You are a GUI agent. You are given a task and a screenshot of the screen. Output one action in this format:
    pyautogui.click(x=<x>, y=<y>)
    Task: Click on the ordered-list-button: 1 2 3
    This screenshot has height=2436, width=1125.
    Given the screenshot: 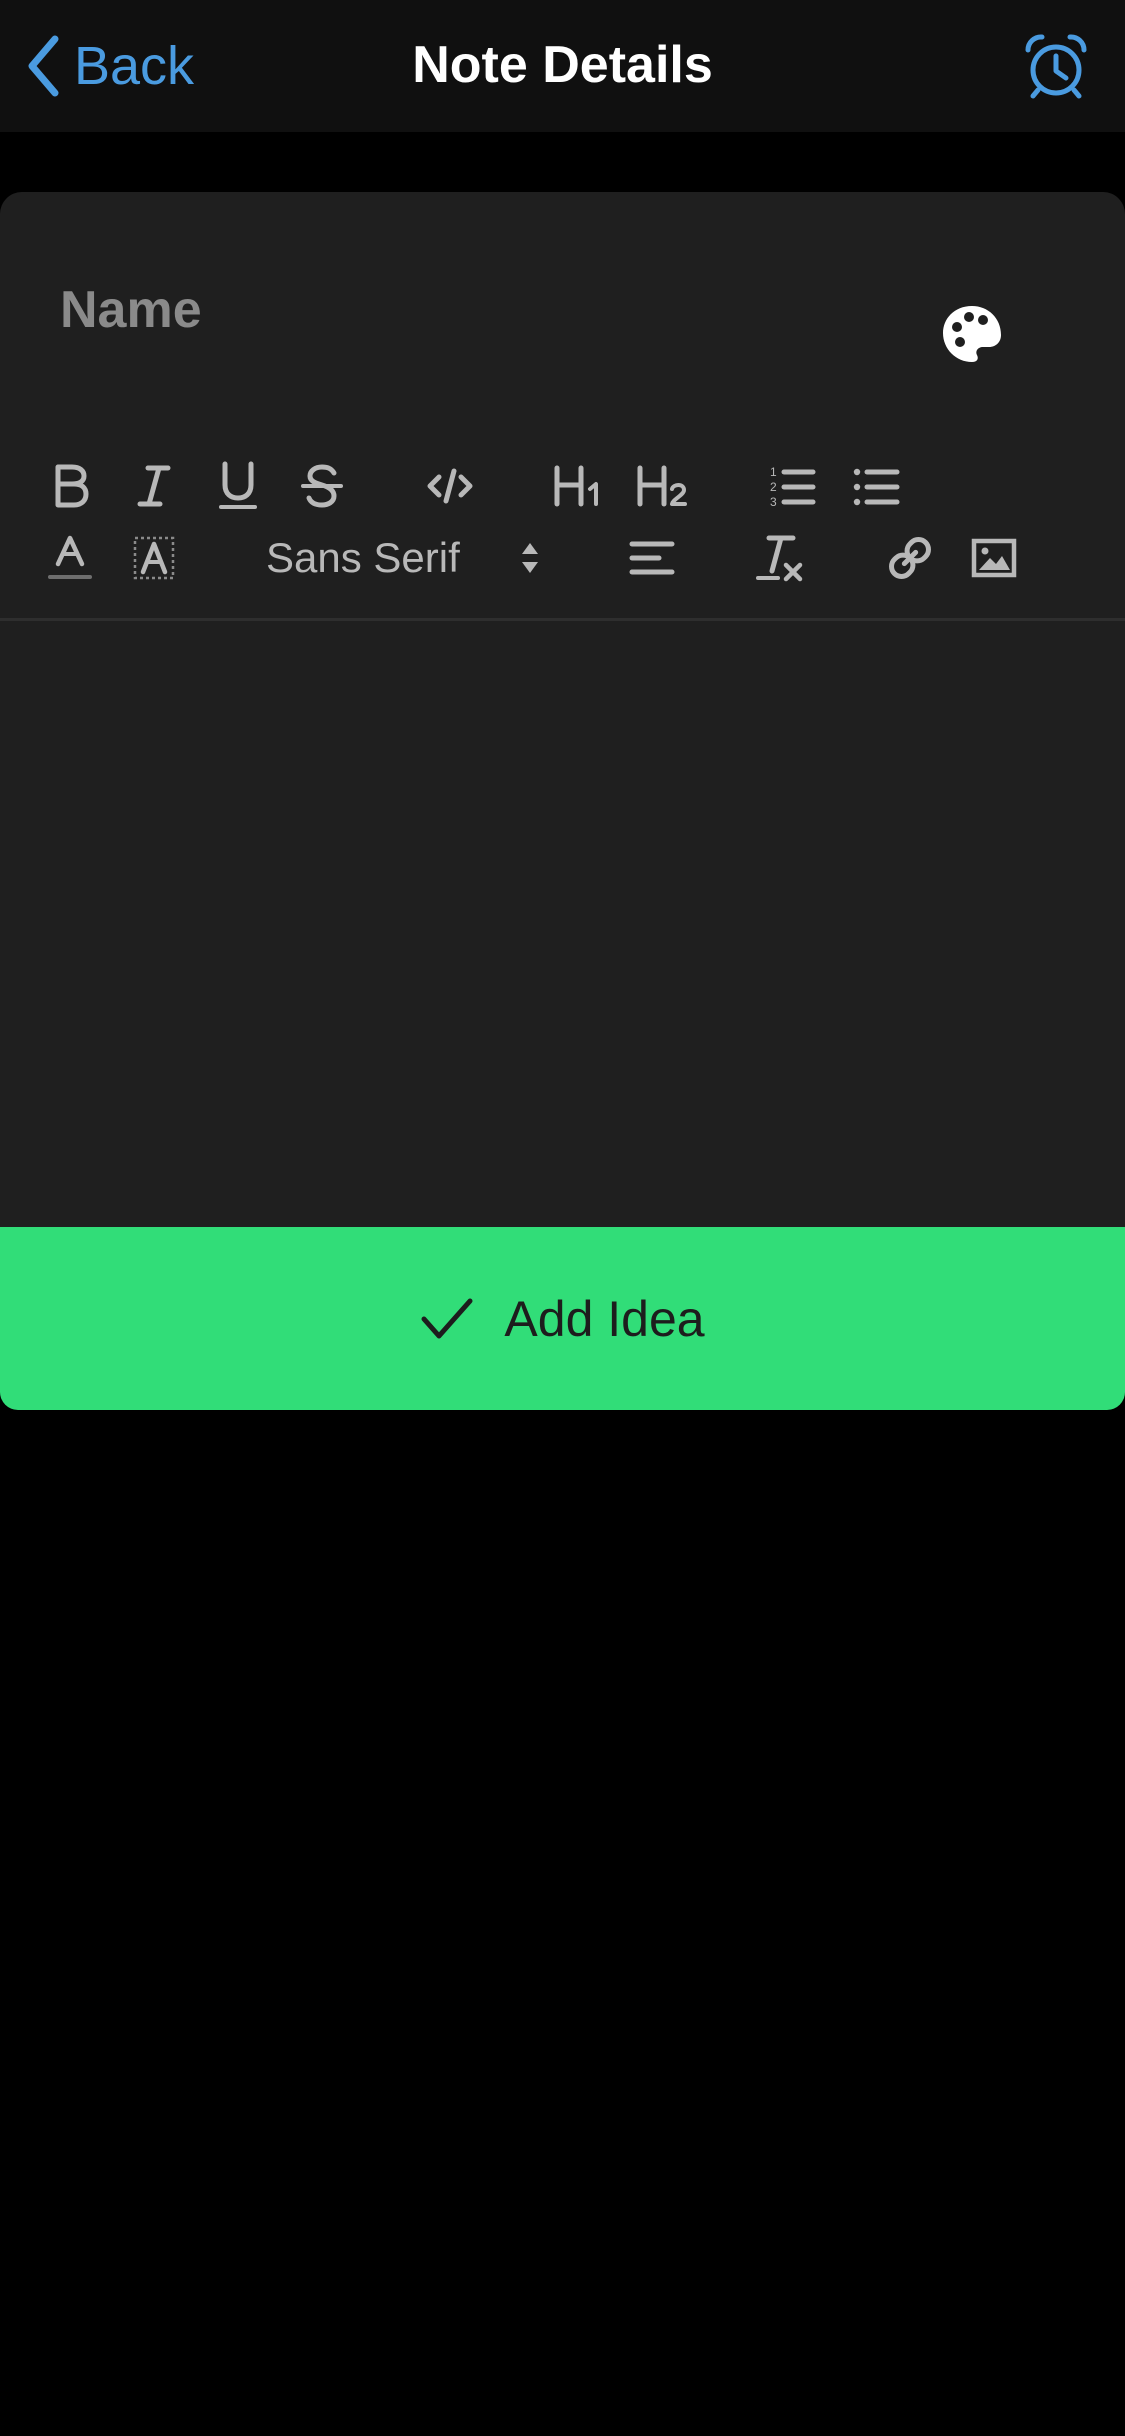 What is the action you would take?
    pyautogui.click(x=792, y=486)
    